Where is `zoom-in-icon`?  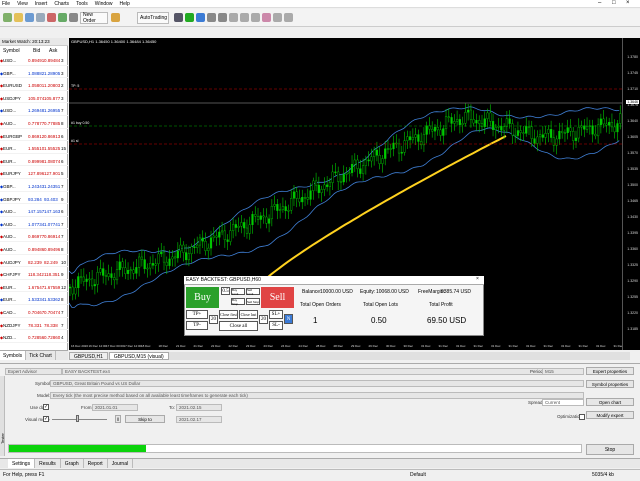 zoom-in-icon is located at coordinates (211, 17).